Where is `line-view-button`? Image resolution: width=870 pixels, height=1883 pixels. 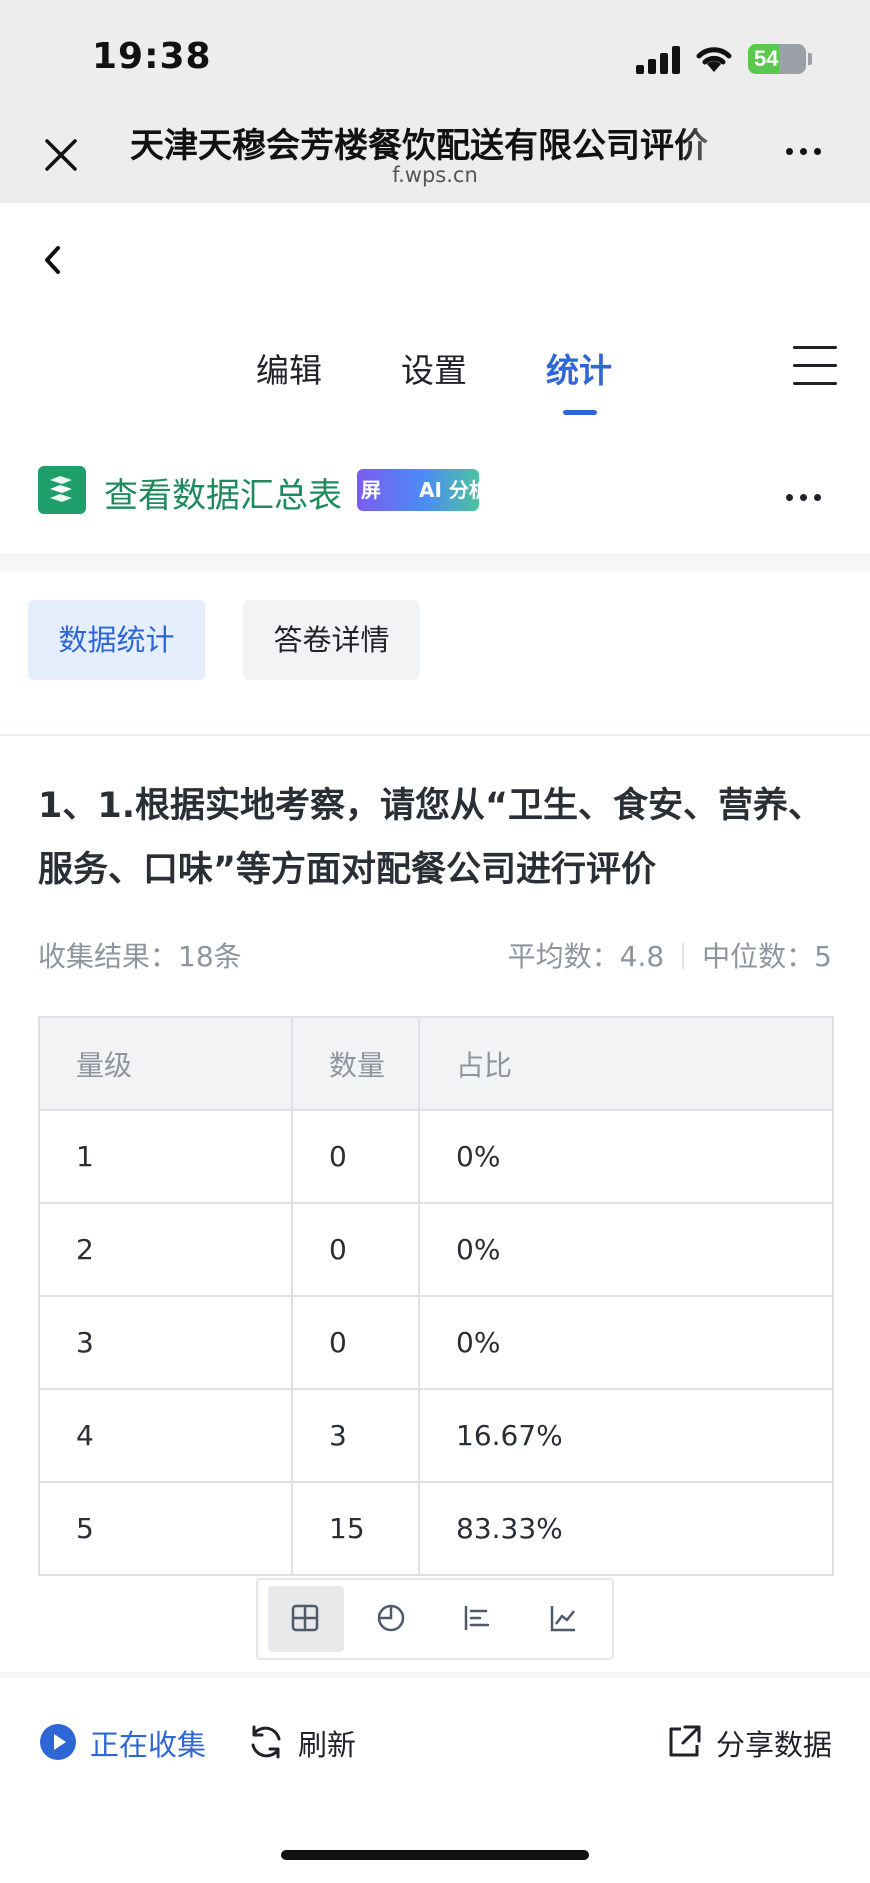
line-view-button is located at coordinates (564, 1619).